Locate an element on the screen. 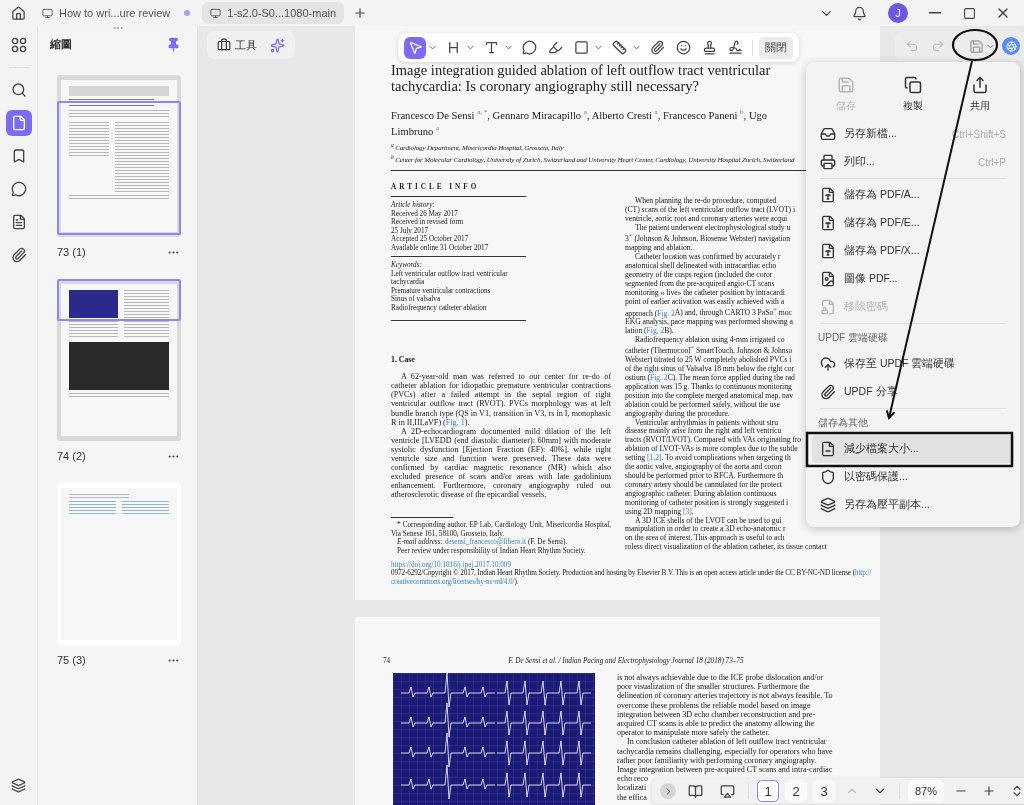 Image resolution: width=1024 pixels, height=805 pixels. text-line: delineation of coronary arteries trajectory is not always feasible. To is located at coordinates (725, 696).